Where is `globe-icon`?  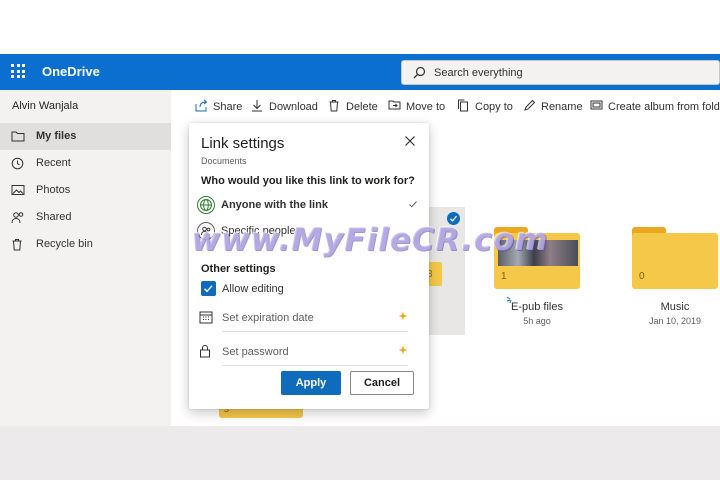 globe-icon is located at coordinates (206, 205).